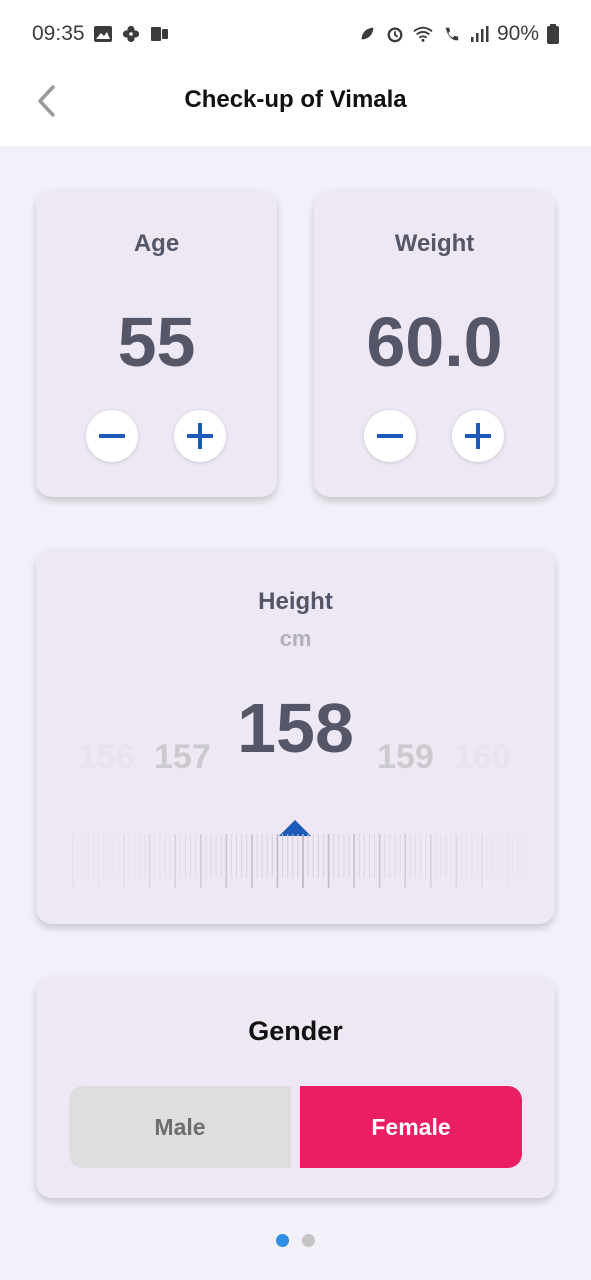 The image size is (591, 1280). Describe the element at coordinates (302, 862) in the screenshot. I see `height-ruler` at that location.